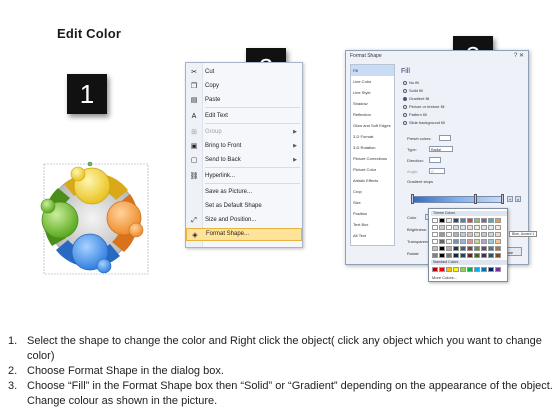 This screenshot has width=560, height=420. What do you see at coordinates (372, 114) in the screenshot?
I see `category-reflection: Reflection` at bounding box center [372, 114].